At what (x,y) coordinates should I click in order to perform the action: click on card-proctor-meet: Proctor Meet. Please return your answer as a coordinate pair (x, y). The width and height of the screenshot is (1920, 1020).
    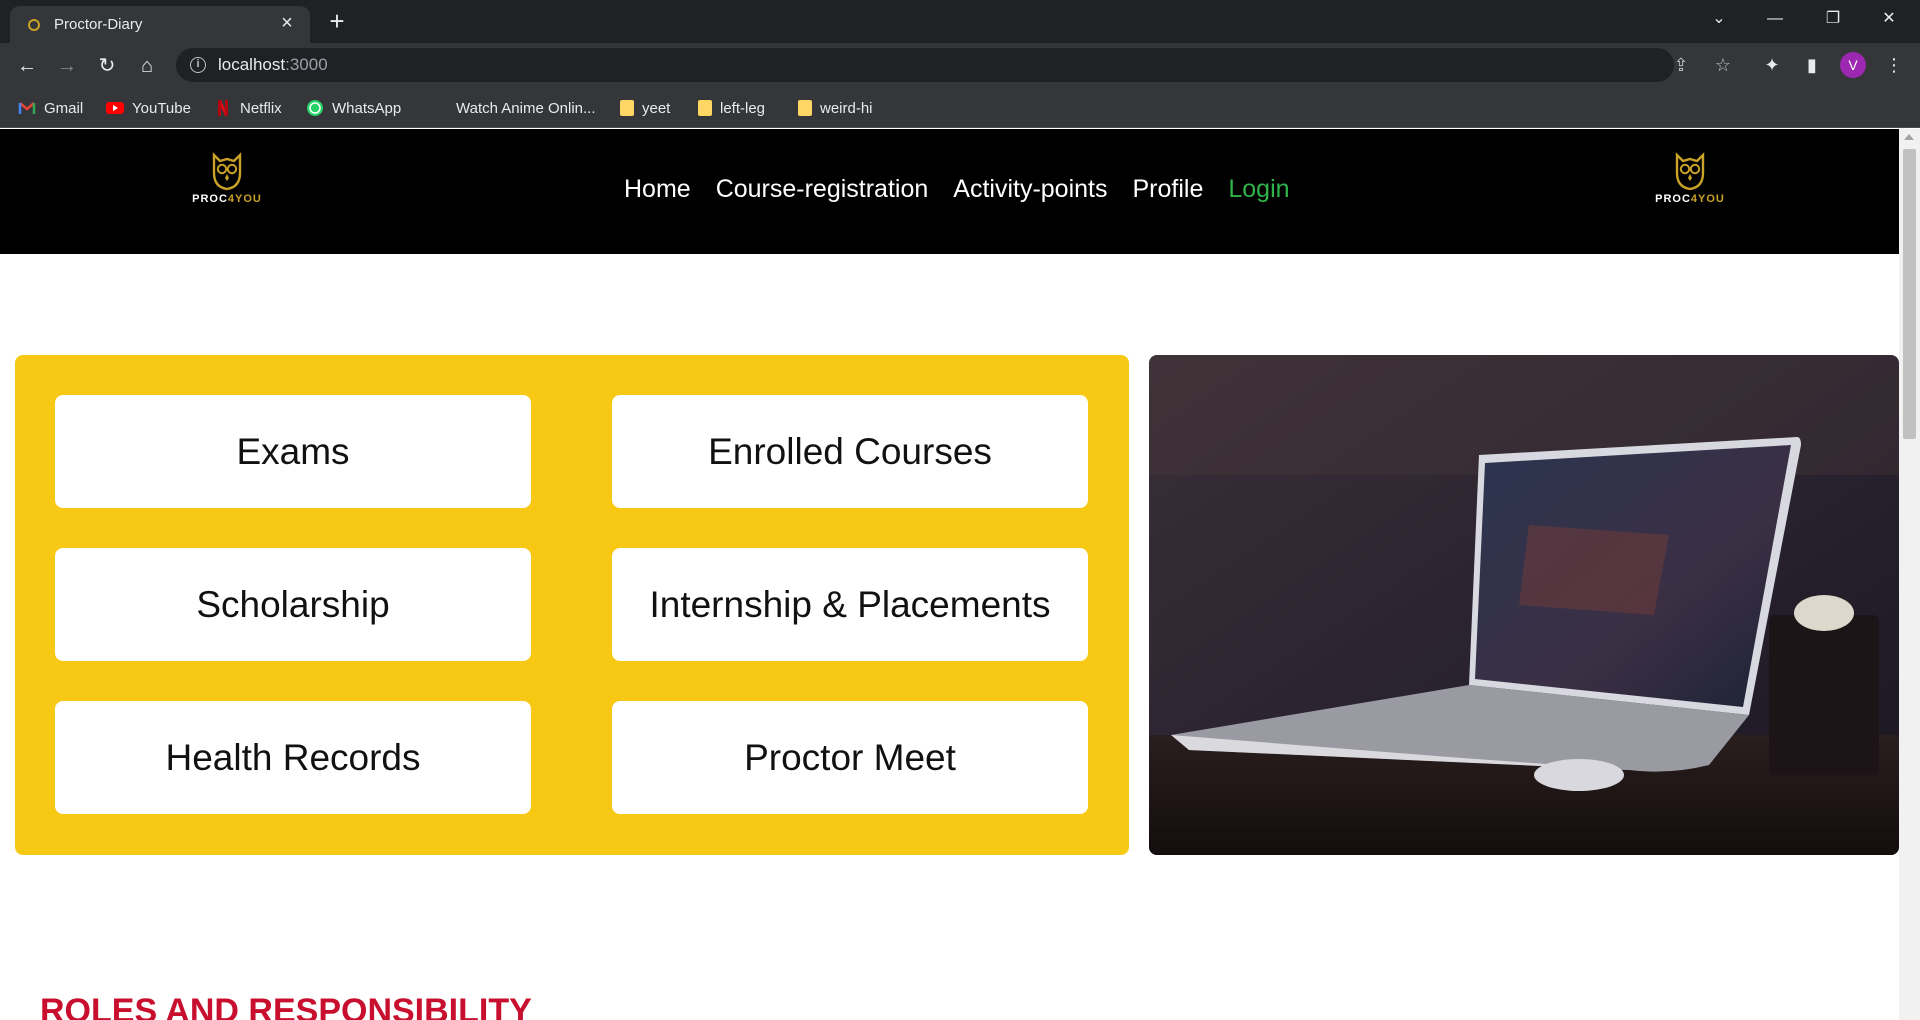
    Looking at the image, I should click on (850, 757).